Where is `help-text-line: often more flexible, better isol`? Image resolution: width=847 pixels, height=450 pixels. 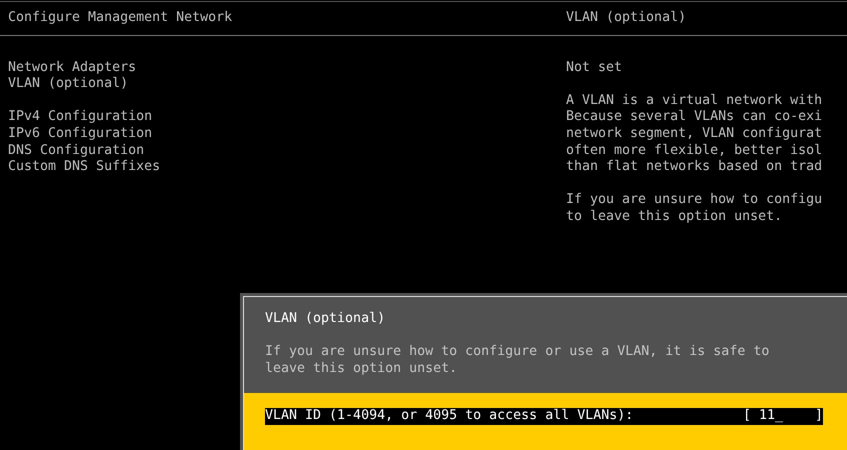 help-text-line: often more flexible, better isol is located at coordinates (695, 151).